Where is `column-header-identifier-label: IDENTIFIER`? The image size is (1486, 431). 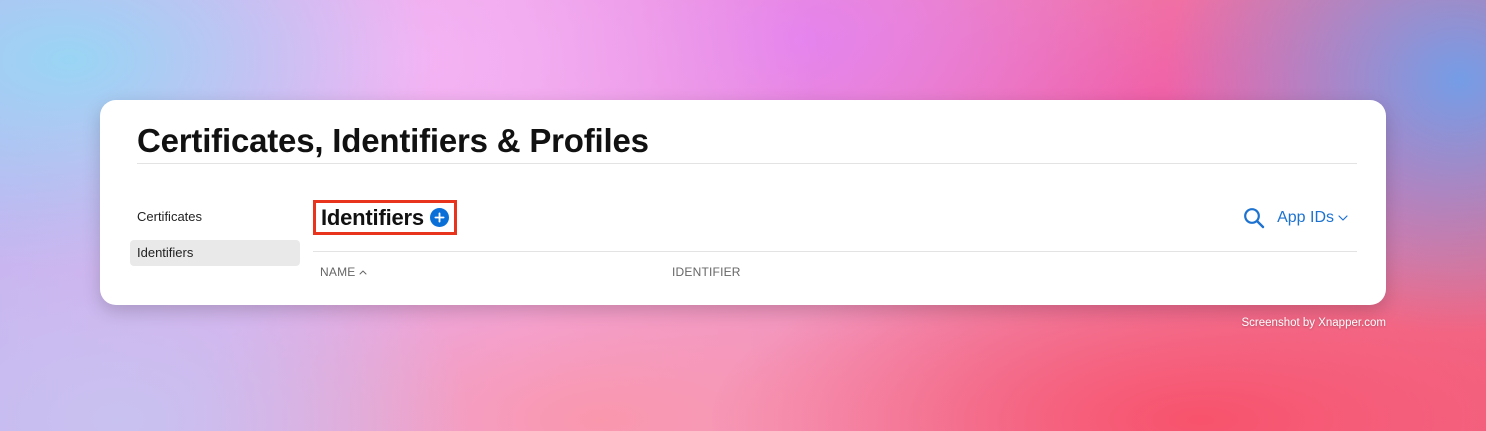
column-header-identifier-label: IDENTIFIER is located at coordinates (706, 272).